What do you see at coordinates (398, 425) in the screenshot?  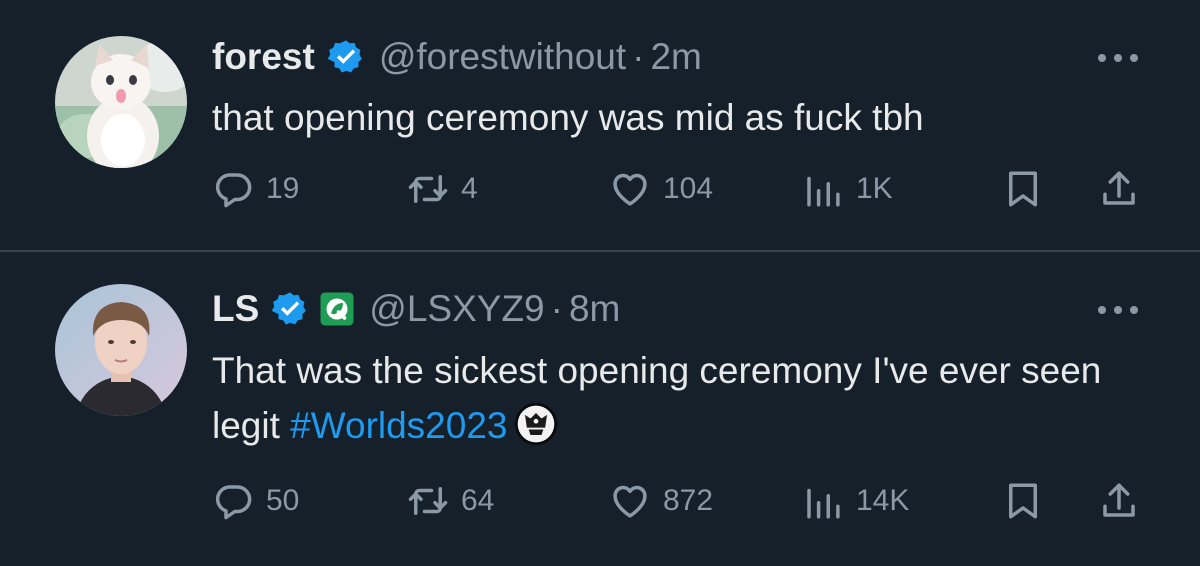 I see `hashtag-link: #Worlds2023` at bounding box center [398, 425].